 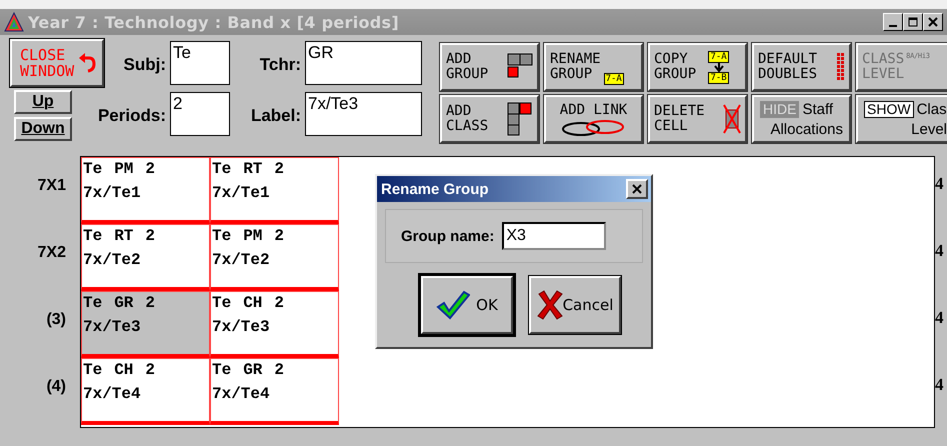 What do you see at coordinates (274, 257) in the screenshot?
I see `timetable-cell: Te PM 2 7x/Te2` at bounding box center [274, 257].